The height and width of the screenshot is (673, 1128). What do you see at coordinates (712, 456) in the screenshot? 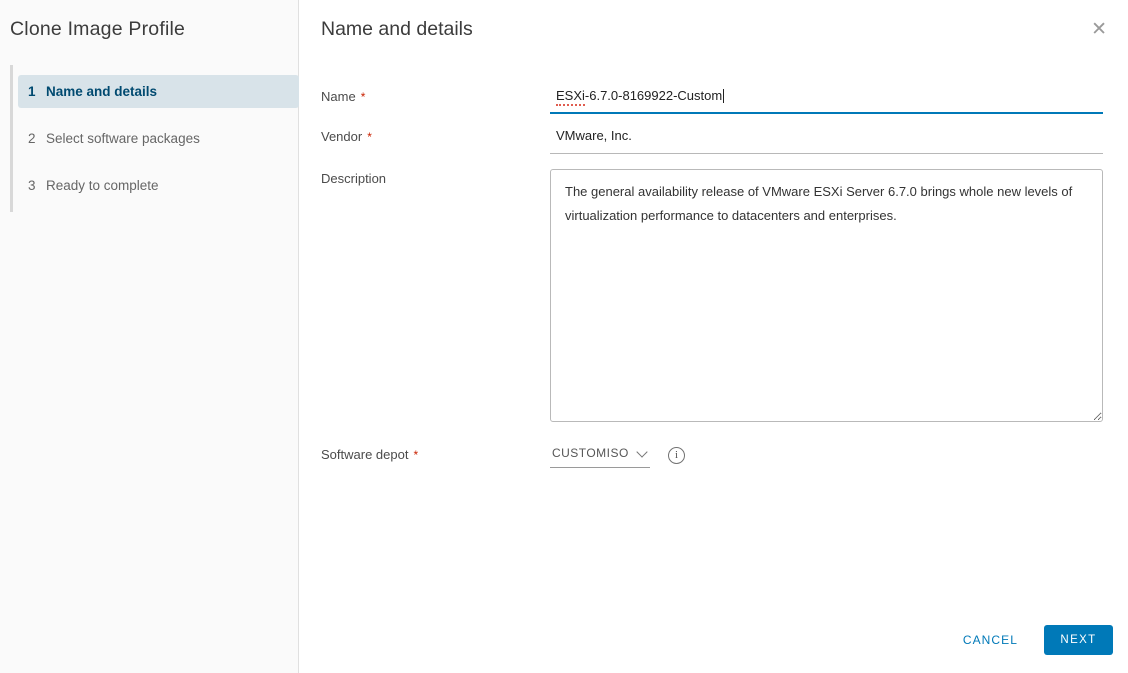
I see `software-depot-field-row: Software depot * CUSTOMISO i` at bounding box center [712, 456].